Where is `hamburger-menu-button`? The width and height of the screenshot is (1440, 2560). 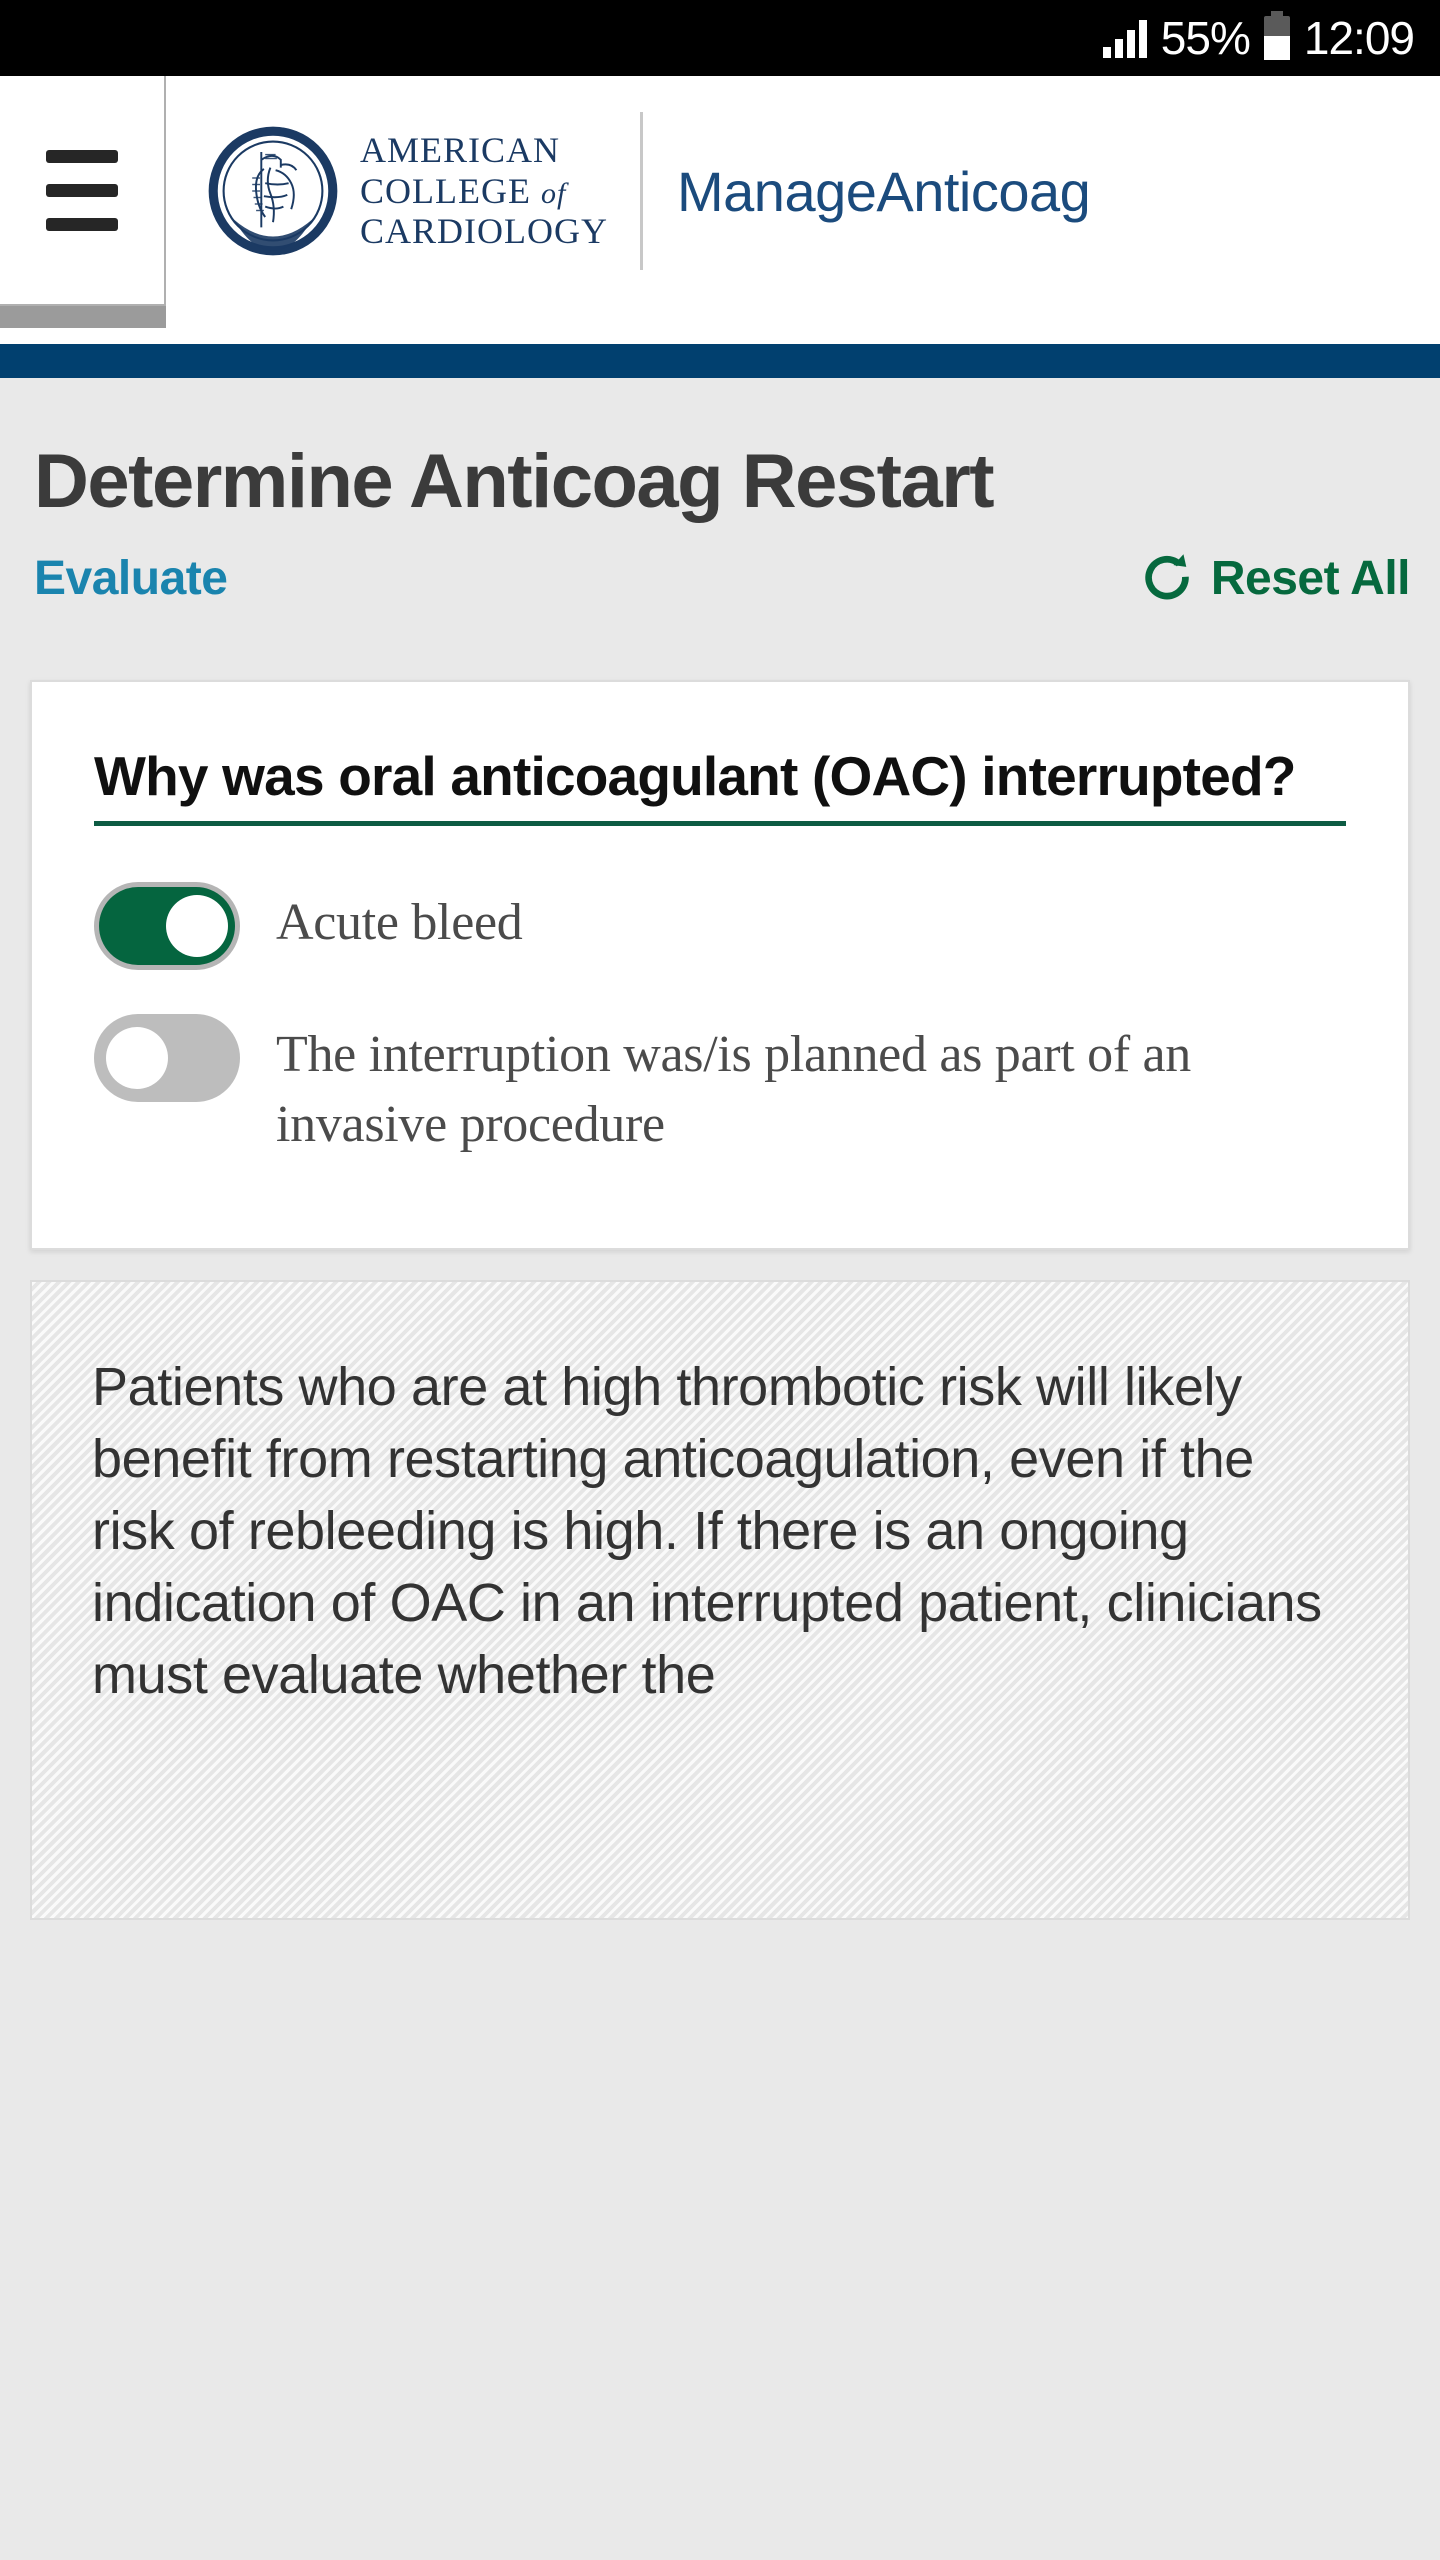 hamburger-menu-button is located at coordinates (83, 191).